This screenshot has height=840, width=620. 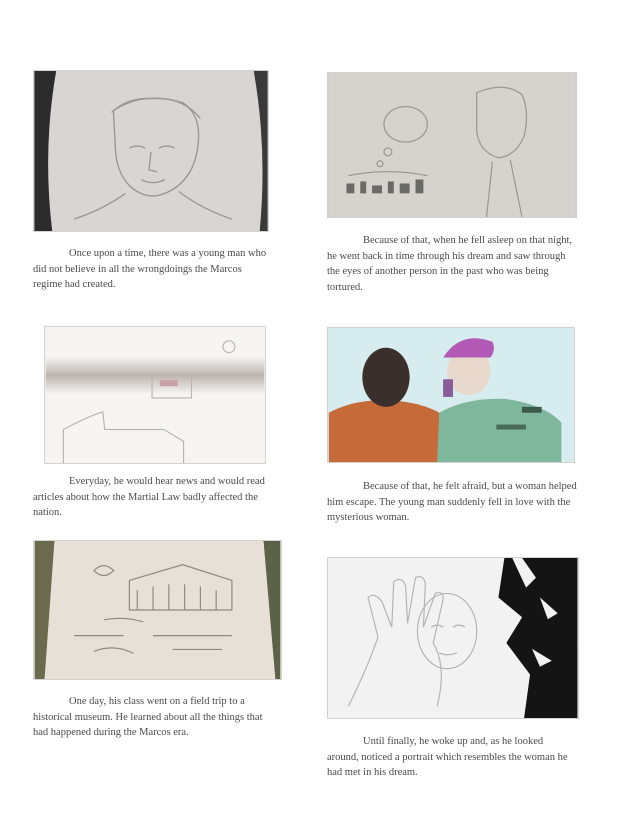 I want to click on panel-2-image, so click(x=452, y=145).